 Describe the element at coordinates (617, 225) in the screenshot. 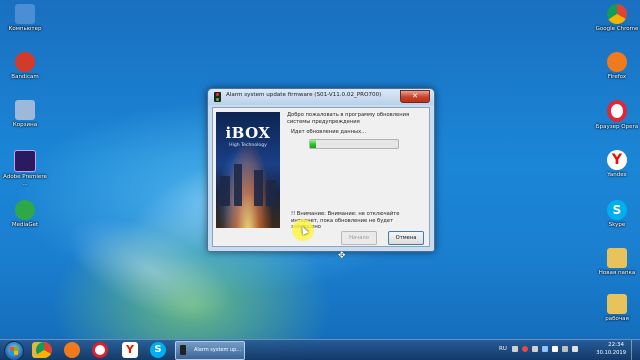

I see `desktop-icon-label: Skype` at that location.